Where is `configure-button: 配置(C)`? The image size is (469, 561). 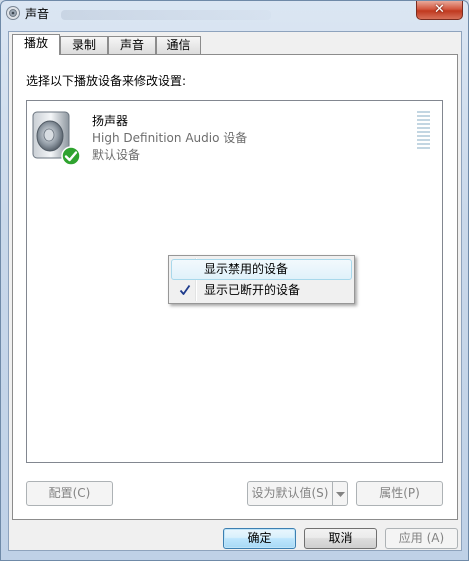
configure-button: 配置(C) is located at coordinates (69, 493).